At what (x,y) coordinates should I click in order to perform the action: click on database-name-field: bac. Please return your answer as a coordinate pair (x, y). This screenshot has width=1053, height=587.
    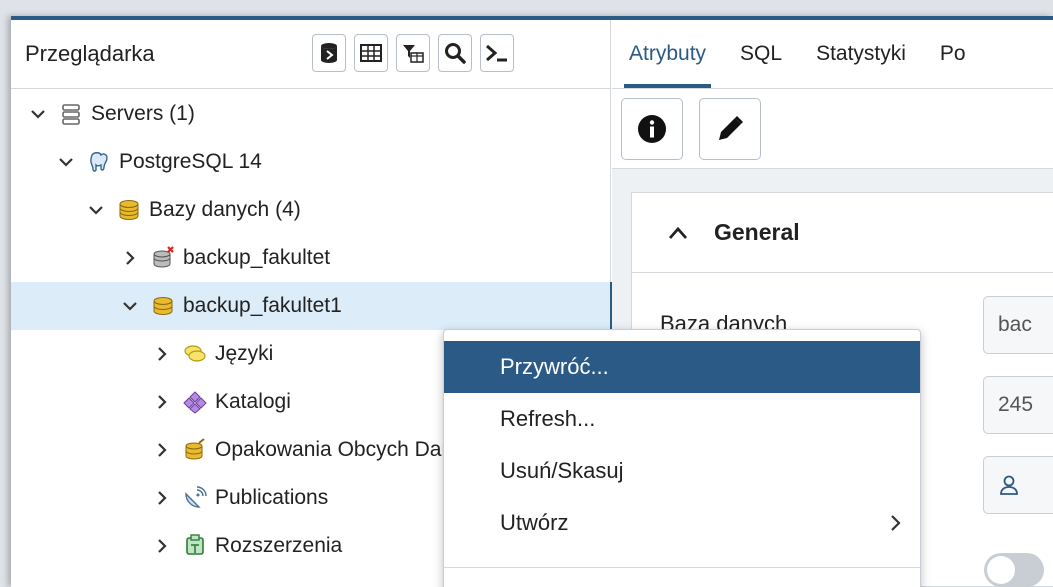
    Looking at the image, I should click on (1018, 325).